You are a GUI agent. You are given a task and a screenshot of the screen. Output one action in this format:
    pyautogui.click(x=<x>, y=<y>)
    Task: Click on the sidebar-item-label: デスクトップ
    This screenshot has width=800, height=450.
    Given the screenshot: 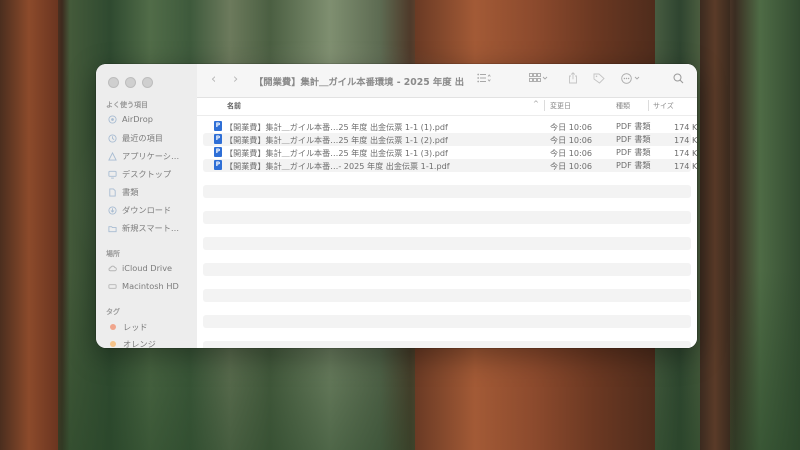 What is the action you would take?
    pyautogui.click(x=147, y=174)
    